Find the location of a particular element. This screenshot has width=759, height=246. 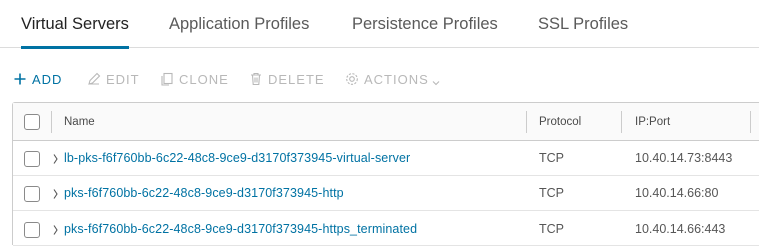

clone-button: CLONE is located at coordinates (194, 79).